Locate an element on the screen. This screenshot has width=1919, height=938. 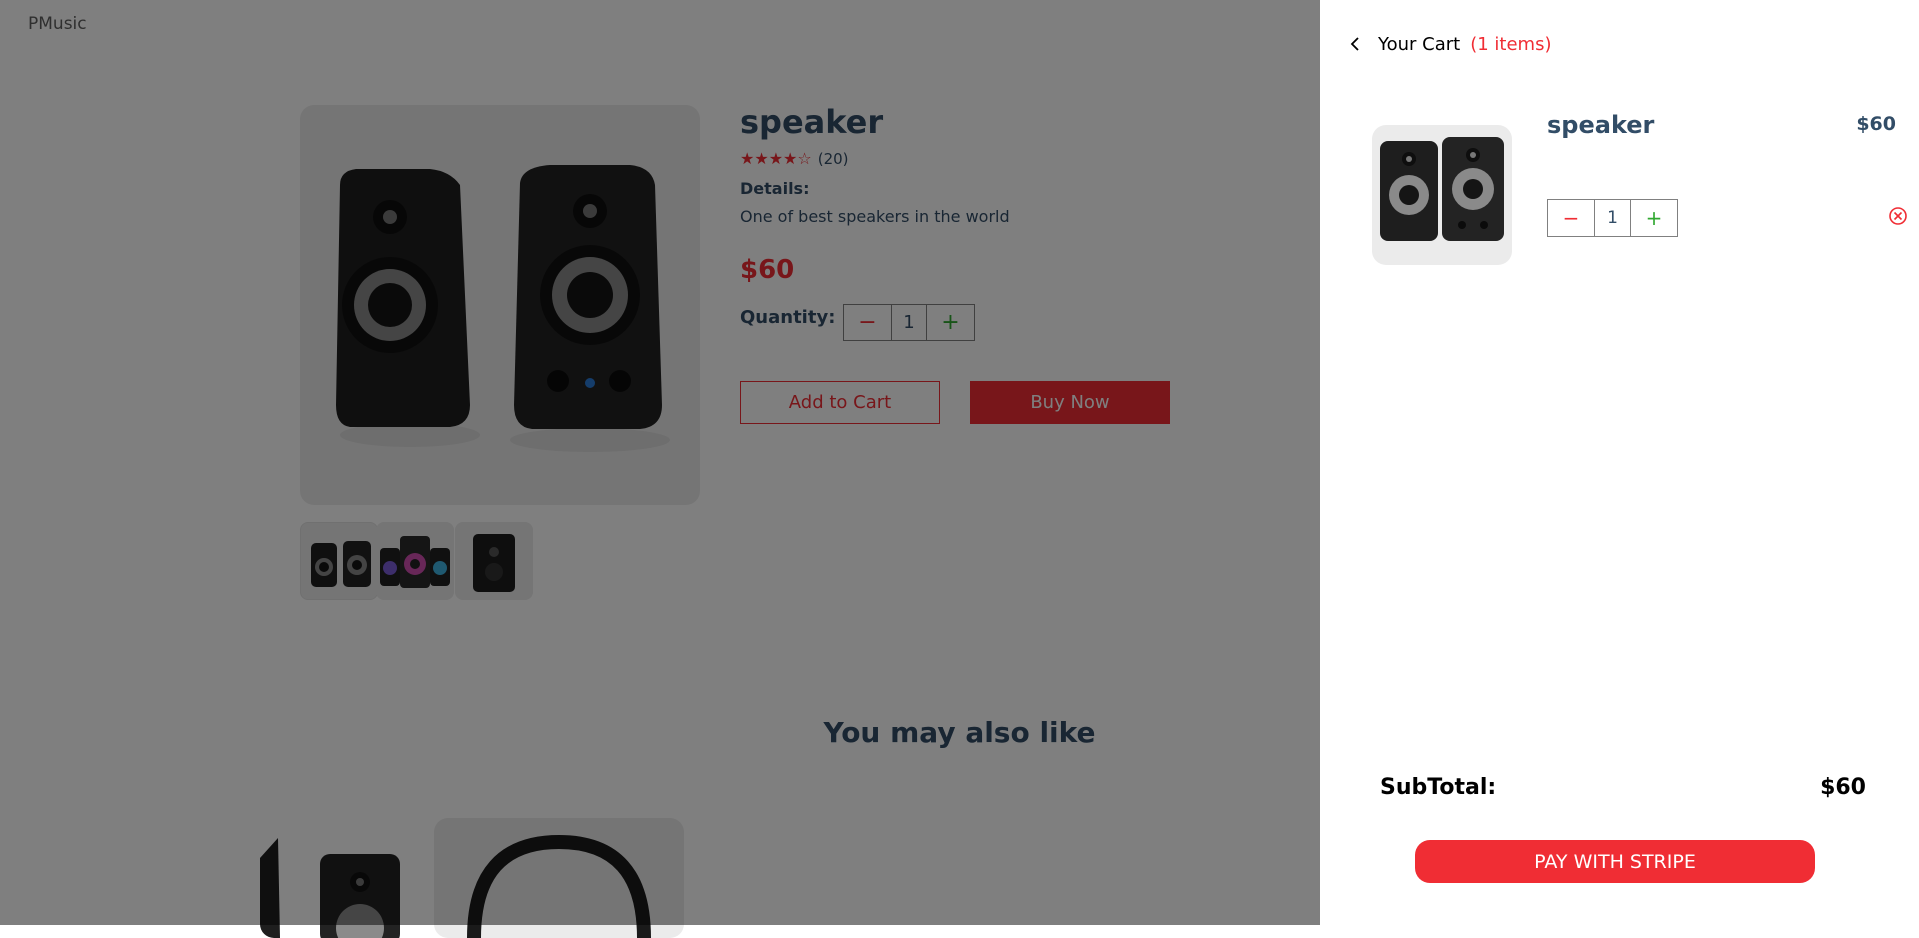
cart-item-image is located at coordinates (1442, 195).